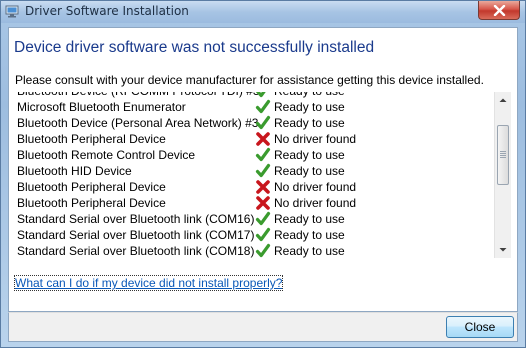 This screenshot has width=526, height=348. I want to click on scroll-up-button, so click(503, 100).